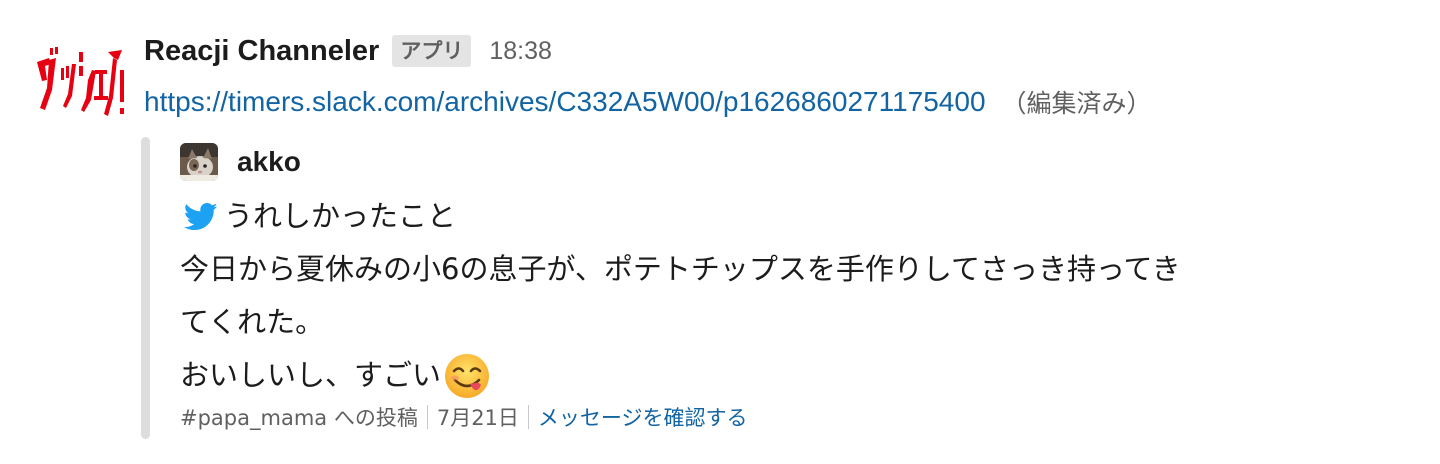 This screenshot has height=464, width=1440. Describe the element at coordinates (80, 82) in the screenshot. I see `app-avatar-icon` at that location.